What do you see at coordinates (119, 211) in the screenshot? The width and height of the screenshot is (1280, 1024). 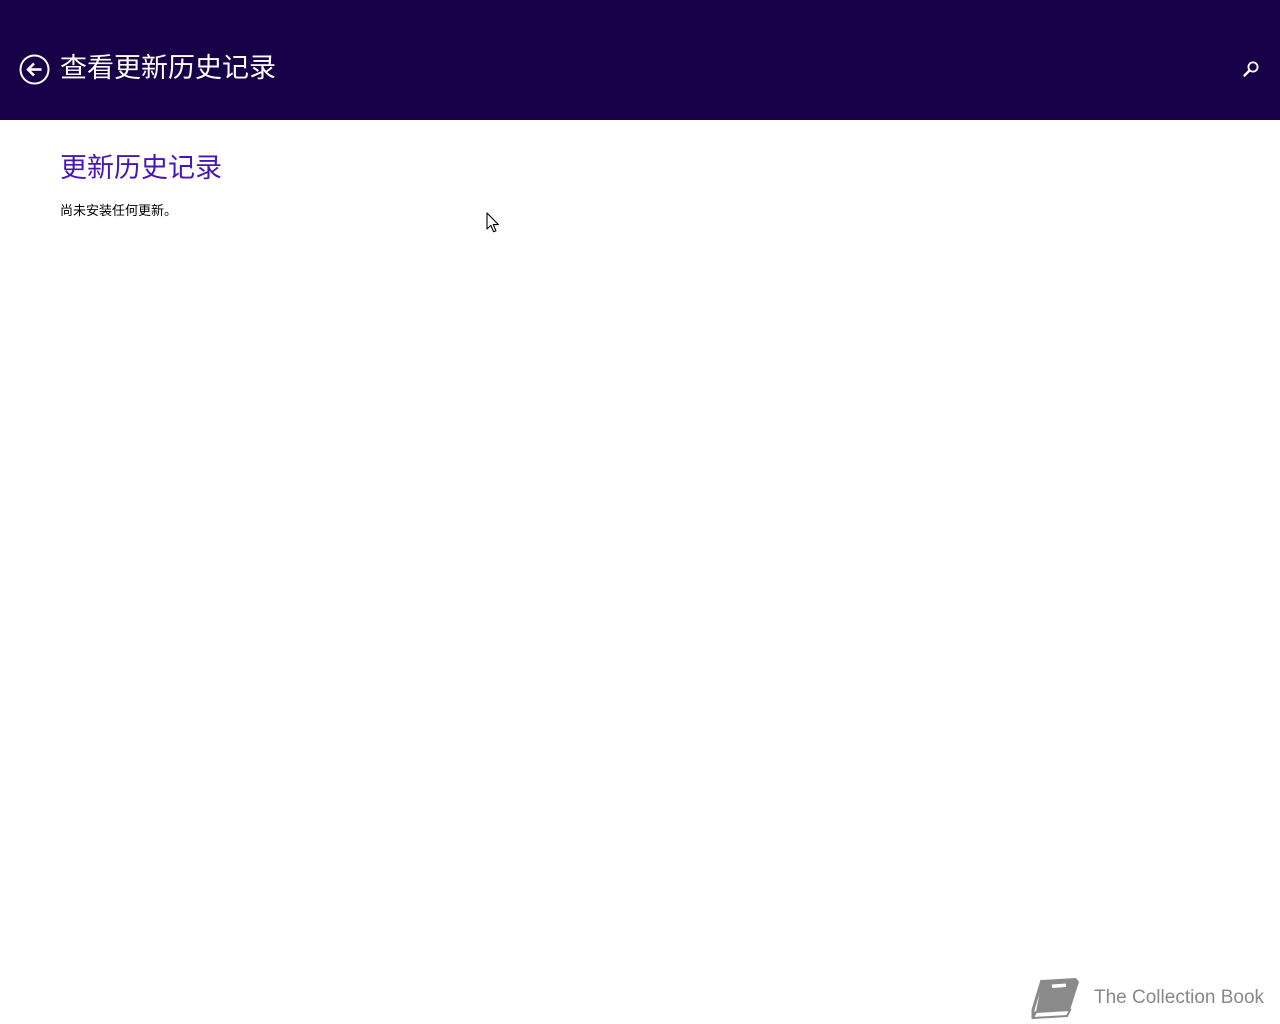 I see `status-text: 尚未安装任何更新。` at bounding box center [119, 211].